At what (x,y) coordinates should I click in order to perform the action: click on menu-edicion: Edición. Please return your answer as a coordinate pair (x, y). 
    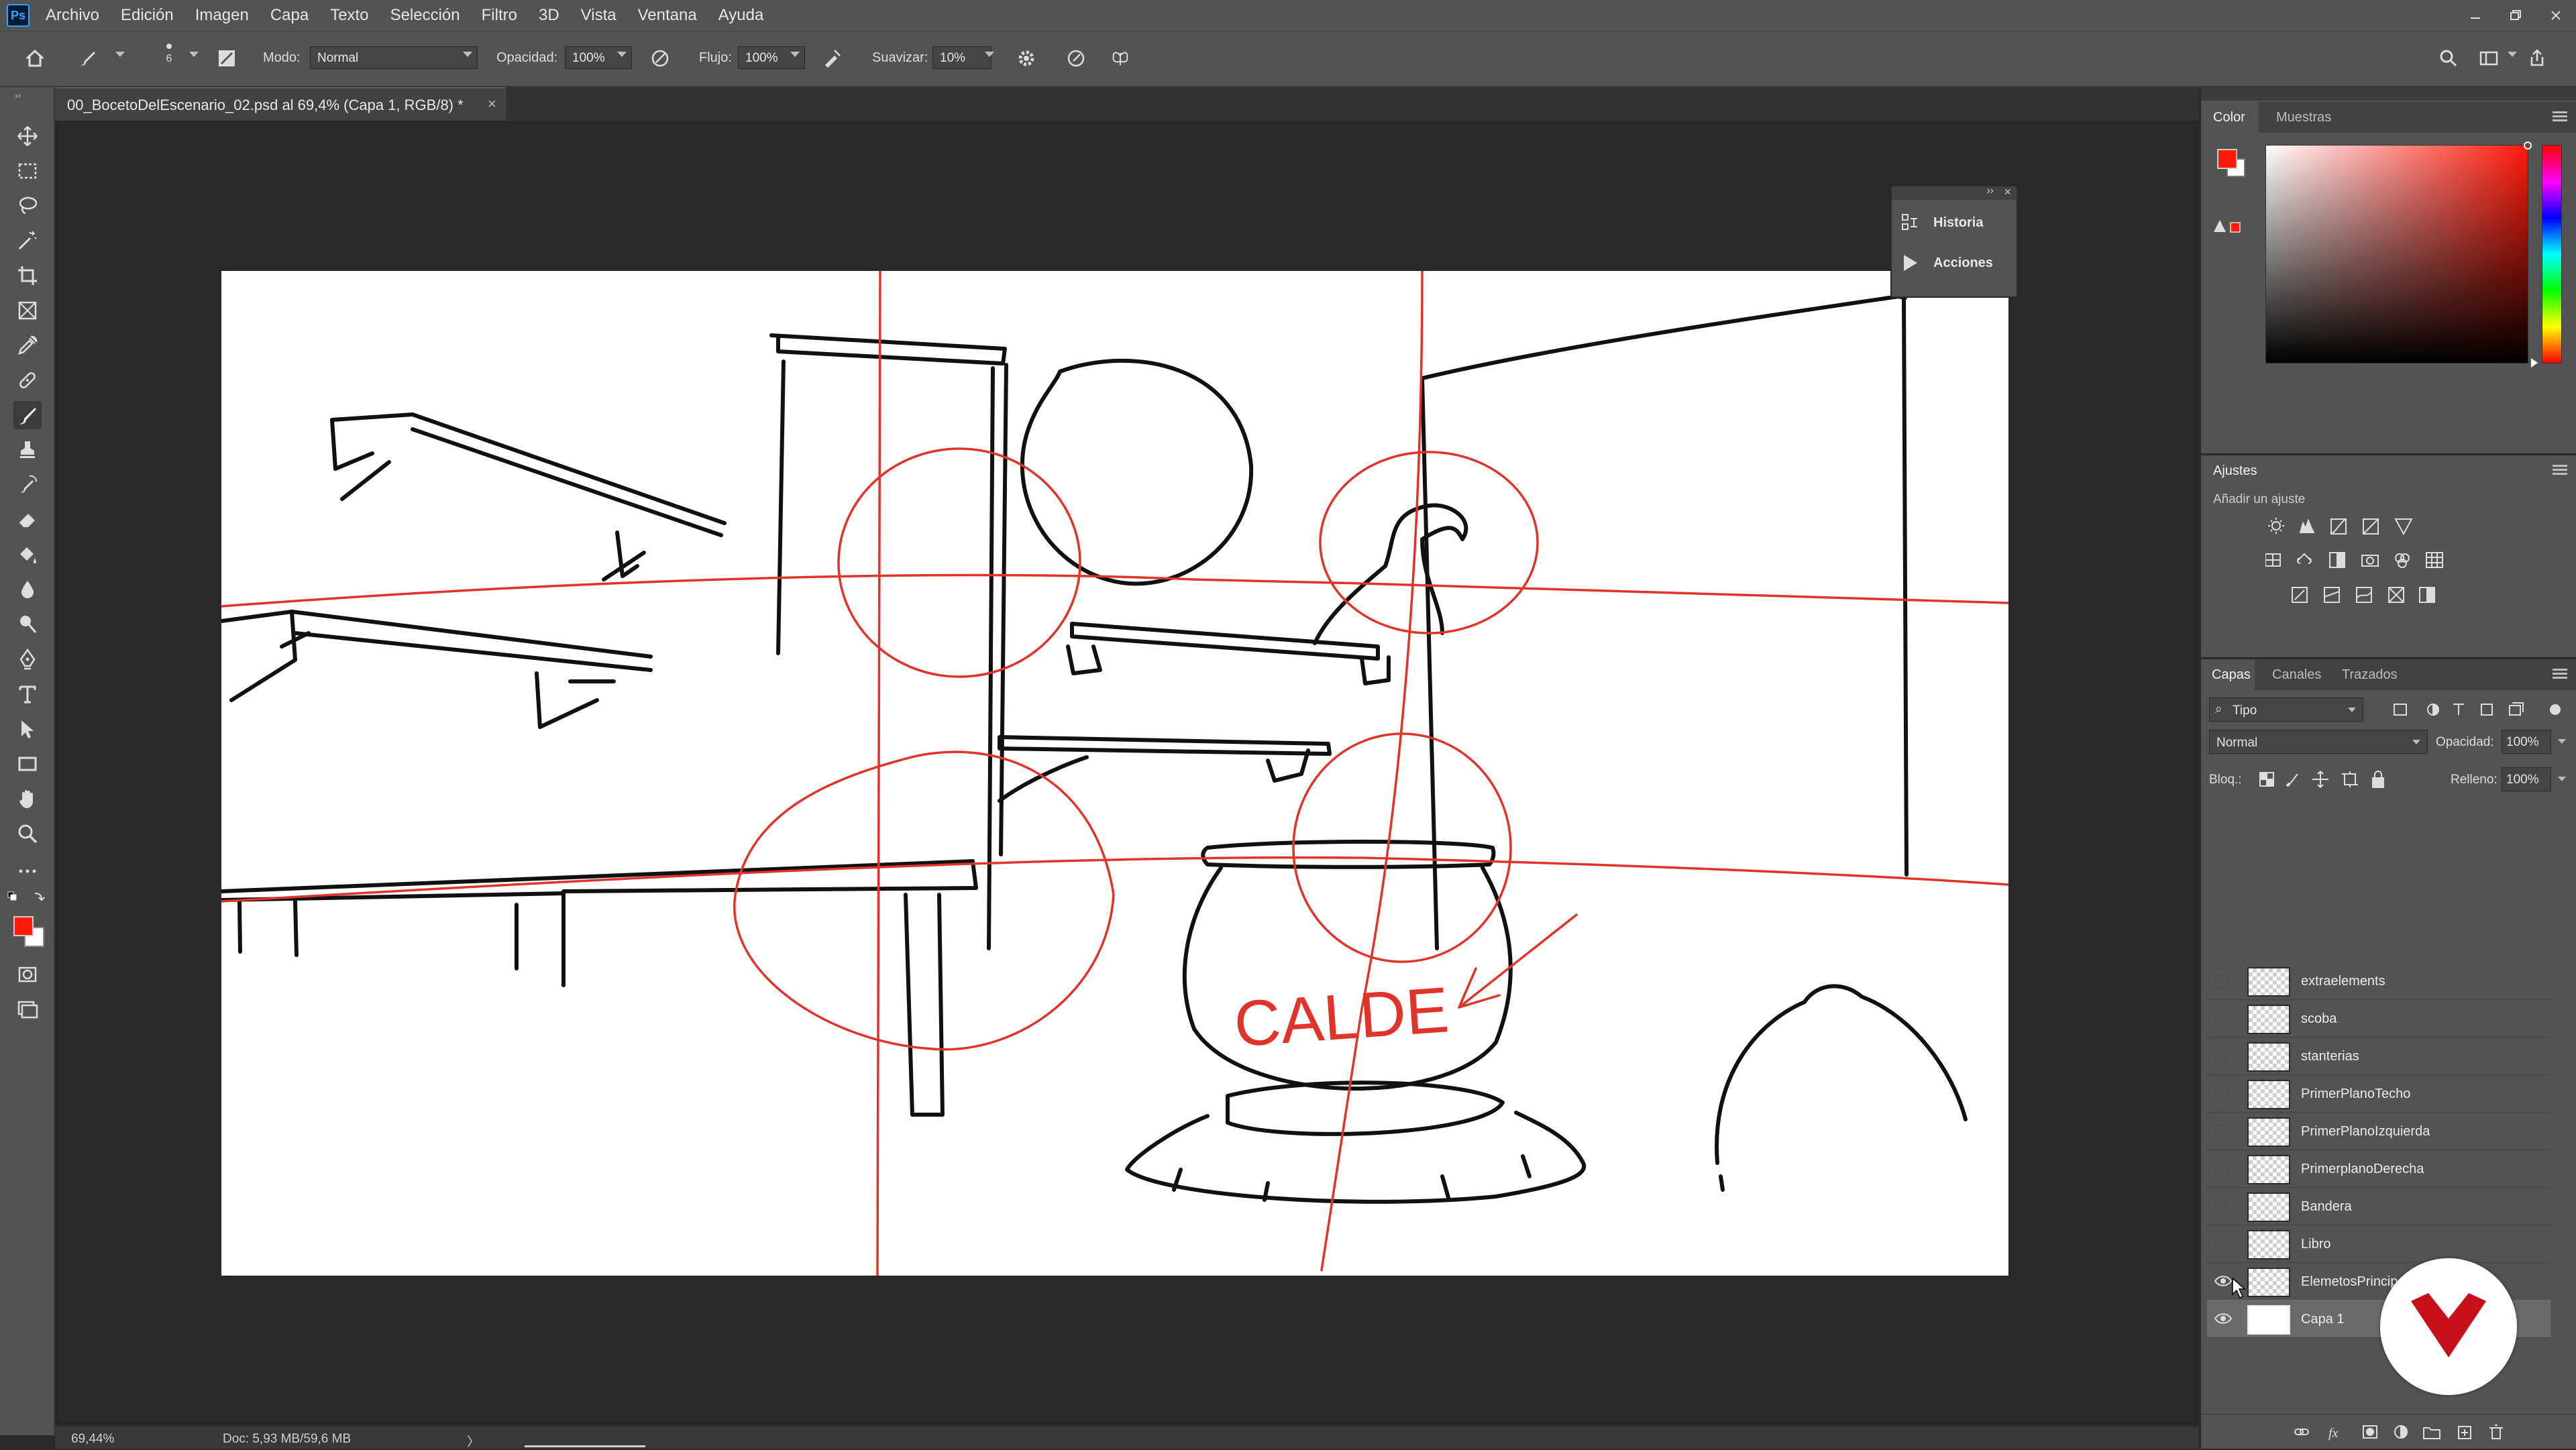
    Looking at the image, I should click on (147, 15).